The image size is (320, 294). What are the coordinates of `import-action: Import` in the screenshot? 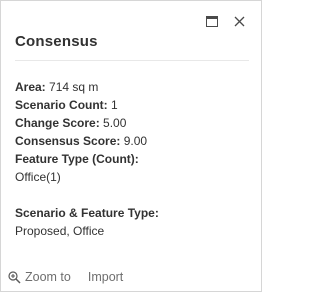 It's located at (105, 277).